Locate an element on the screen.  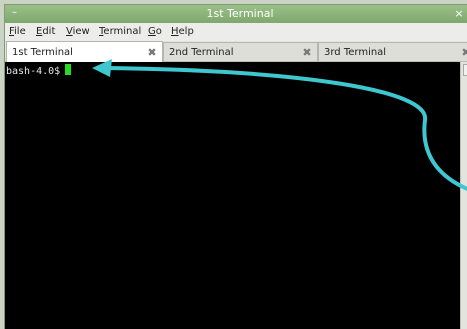
tab-label: 1st Terminal is located at coordinates (42, 52).